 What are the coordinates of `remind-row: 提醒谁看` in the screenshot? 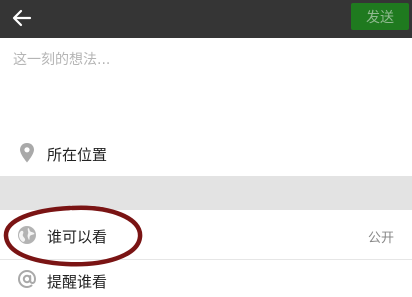 It's located at (206, 278).